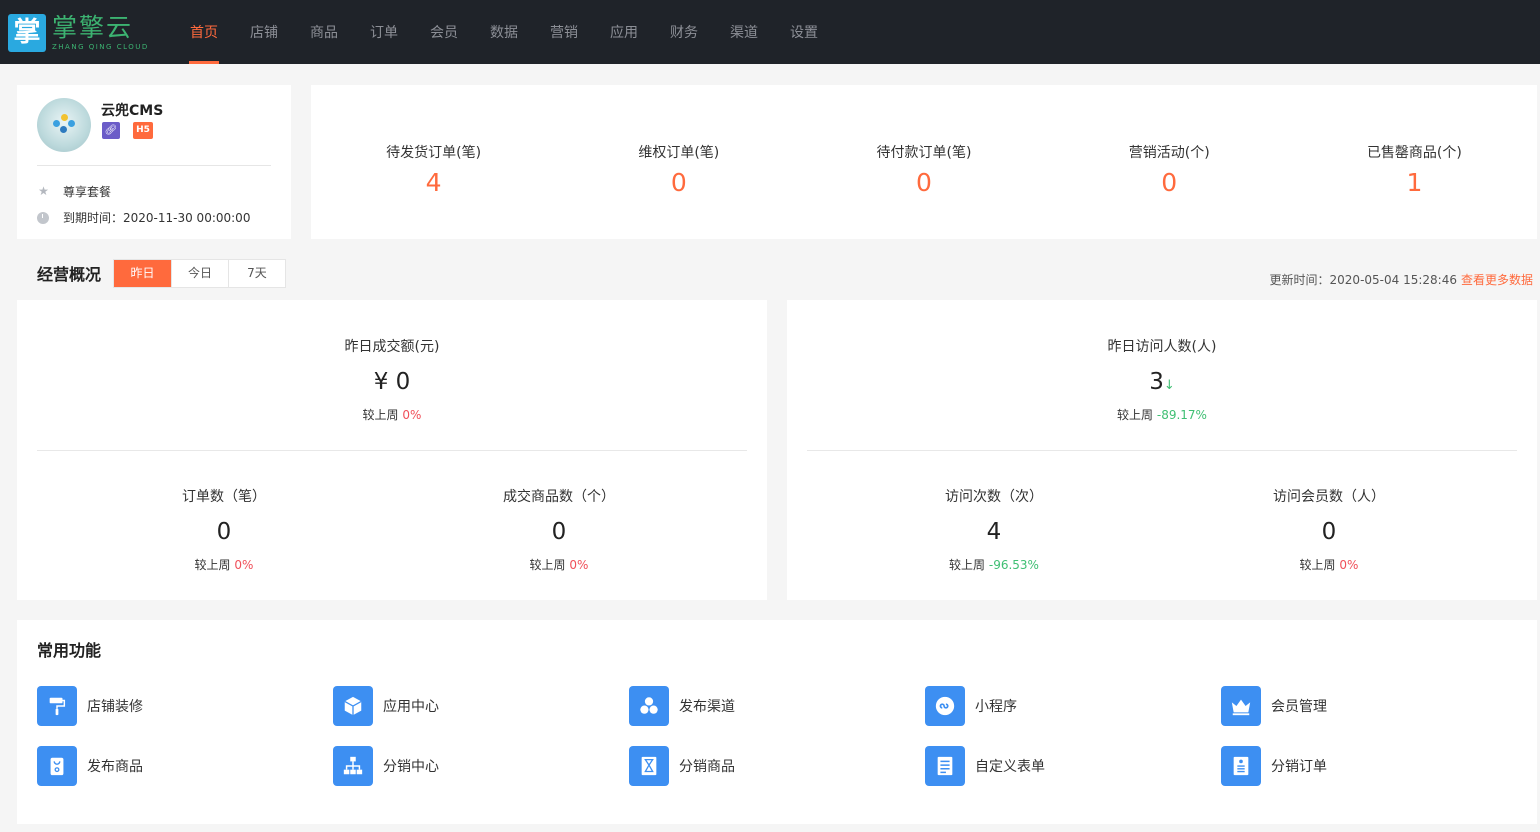 Image resolution: width=1540 pixels, height=832 pixels. What do you see at coordinates (353, 766) in the screenshot?
I see `org-chart-icon` at bounding box center [353, 766].